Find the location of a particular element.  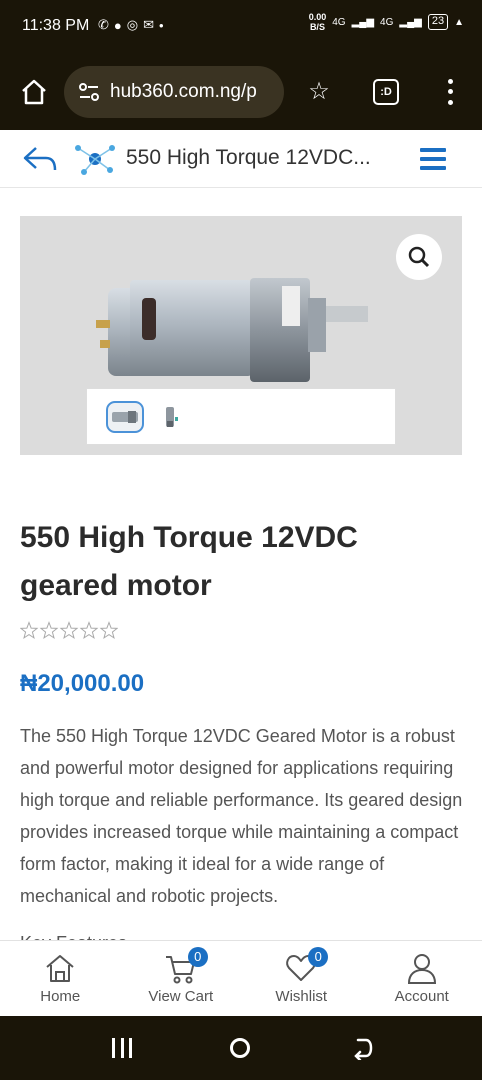

system-status-icons: 0.00 B/S 4G ▂▄▆ 4G ▂▄▆ 23 ▲ is located at coordinates (386, 22).